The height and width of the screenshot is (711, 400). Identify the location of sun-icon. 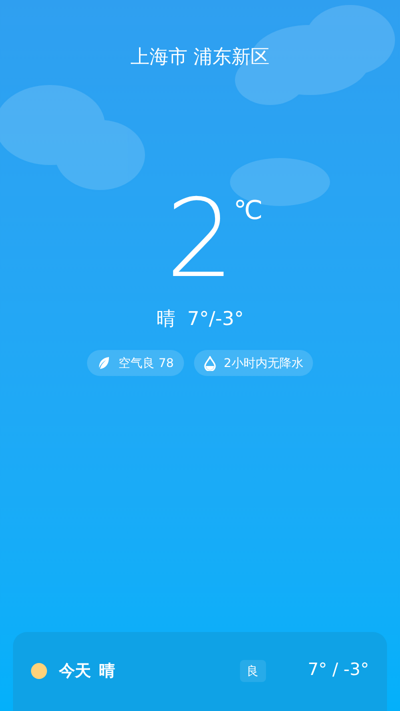
(39, 671).